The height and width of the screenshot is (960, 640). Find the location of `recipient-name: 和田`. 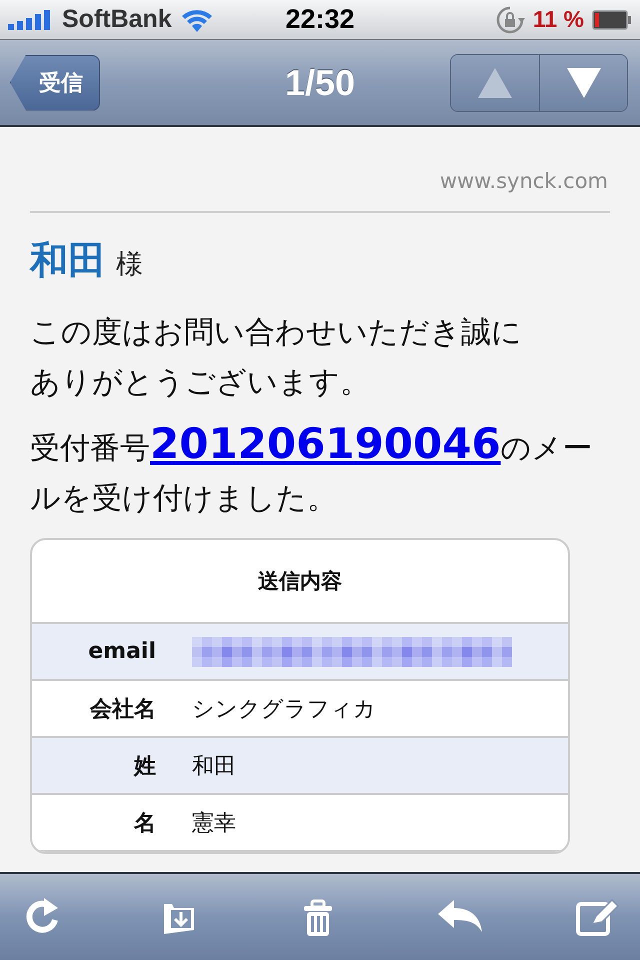

recipient-name: 和田 is located at coordinates (68, 260).